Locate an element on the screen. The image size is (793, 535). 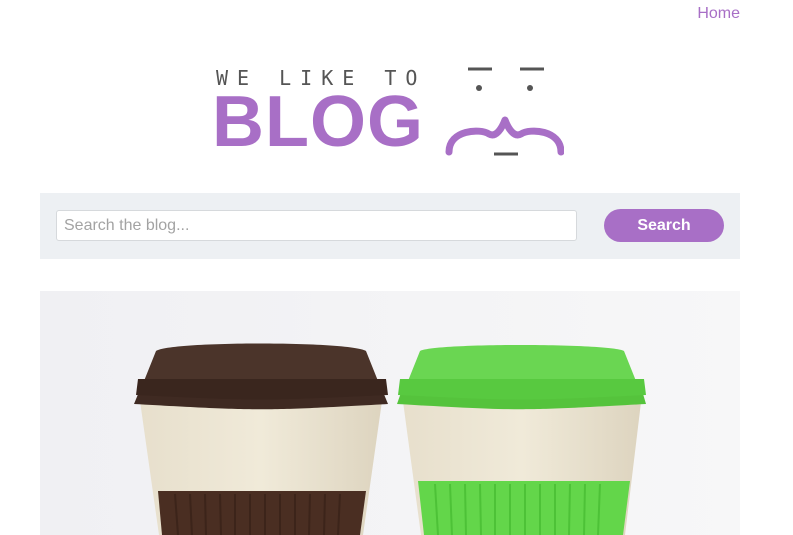
site-logo: WE LIKE TO BLOG is located at coordinates (392, 112).